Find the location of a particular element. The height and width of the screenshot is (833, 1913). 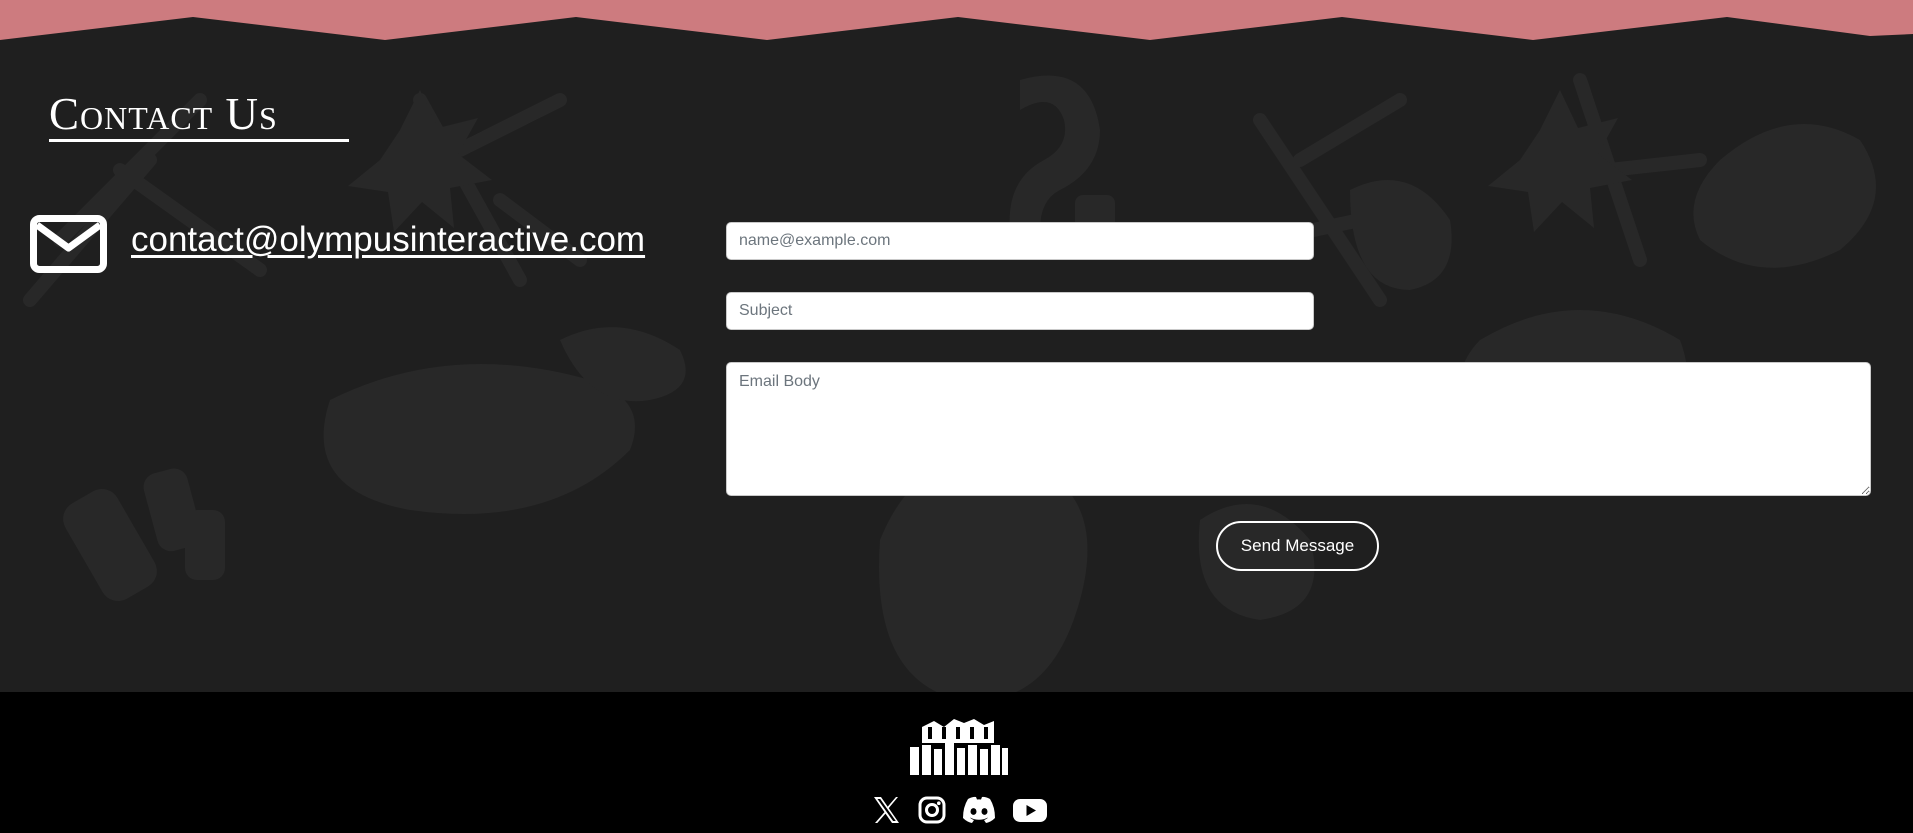

olympus-interactive-logo is located at coordinates (958, 747).